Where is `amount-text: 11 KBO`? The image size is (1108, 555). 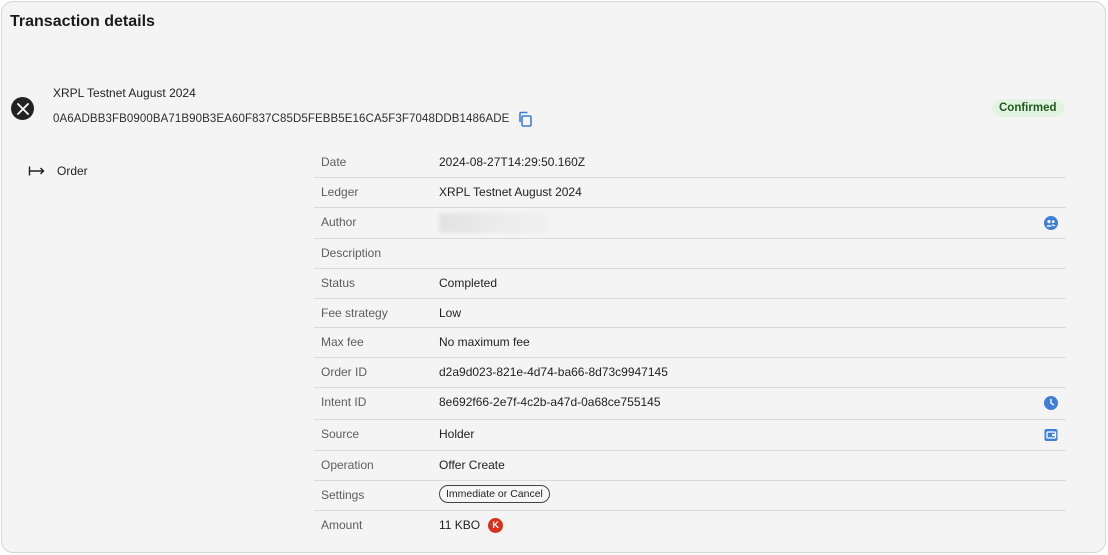 amount-text: 11 KBO is located at coordinates (460, 525).